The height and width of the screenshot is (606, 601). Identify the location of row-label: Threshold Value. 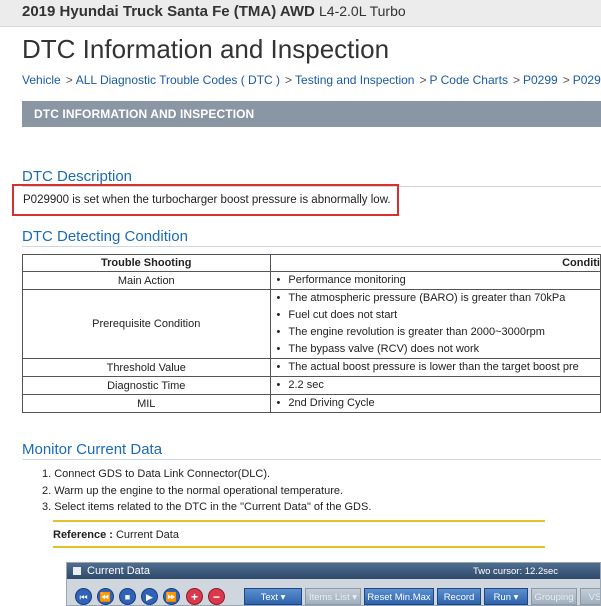
(146, 367).